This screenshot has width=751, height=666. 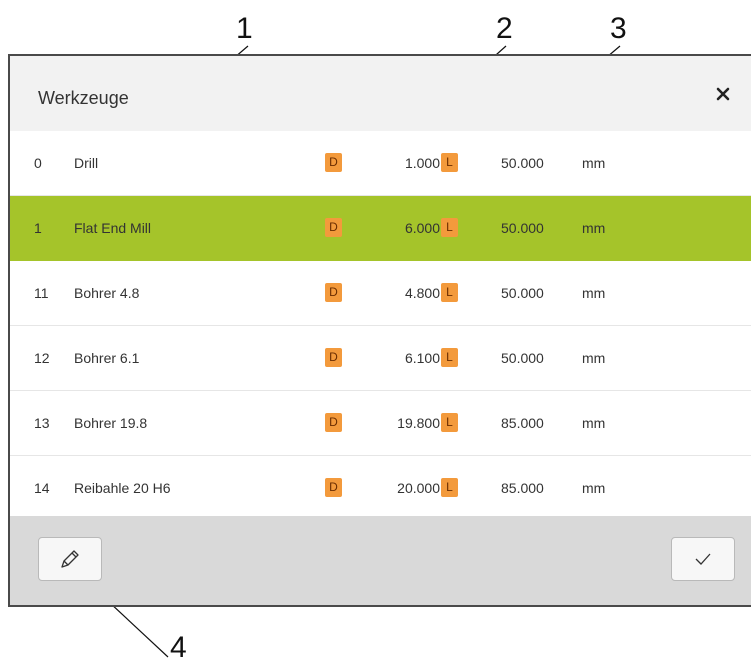 I want to click on dialog-footer, so click(x=380, y=560).